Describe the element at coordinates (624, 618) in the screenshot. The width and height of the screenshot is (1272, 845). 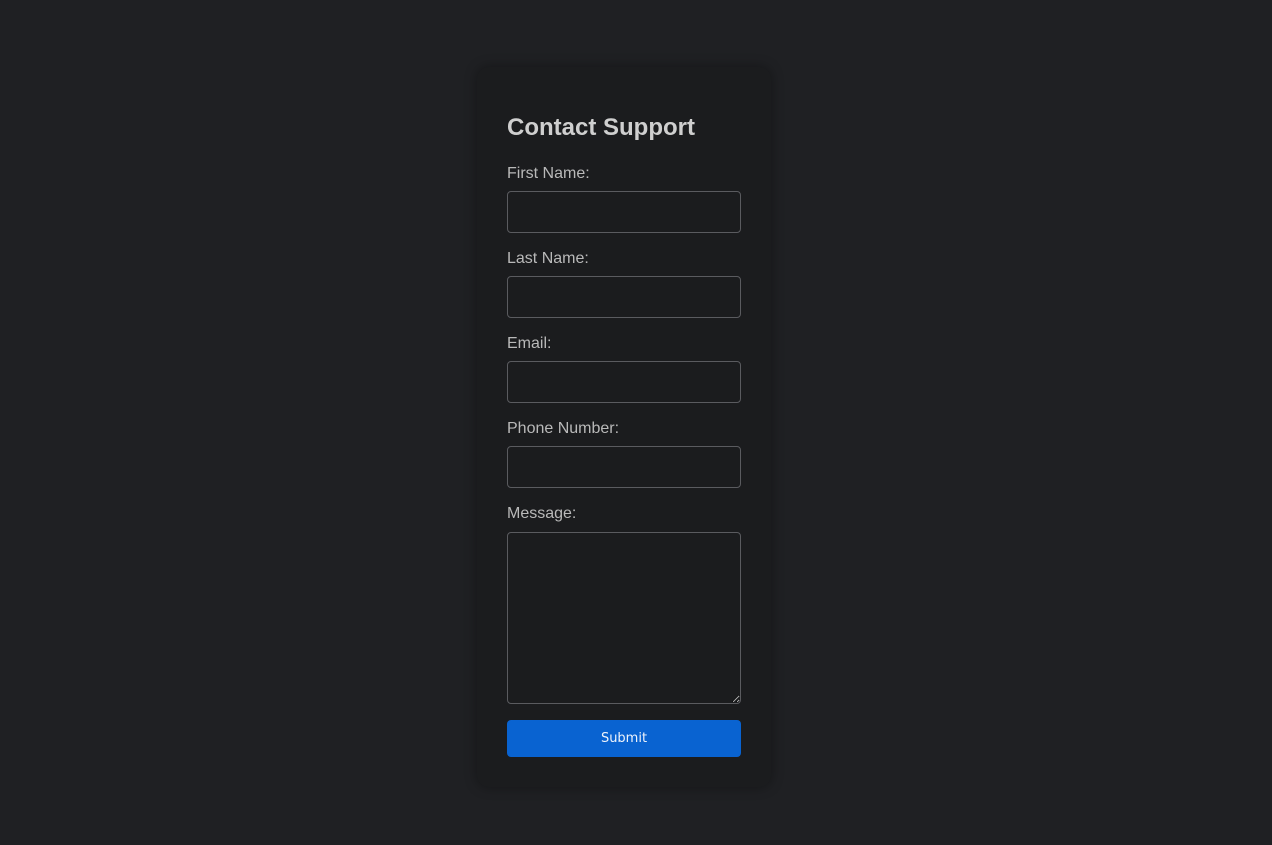
I see `message-textarea` at that location.